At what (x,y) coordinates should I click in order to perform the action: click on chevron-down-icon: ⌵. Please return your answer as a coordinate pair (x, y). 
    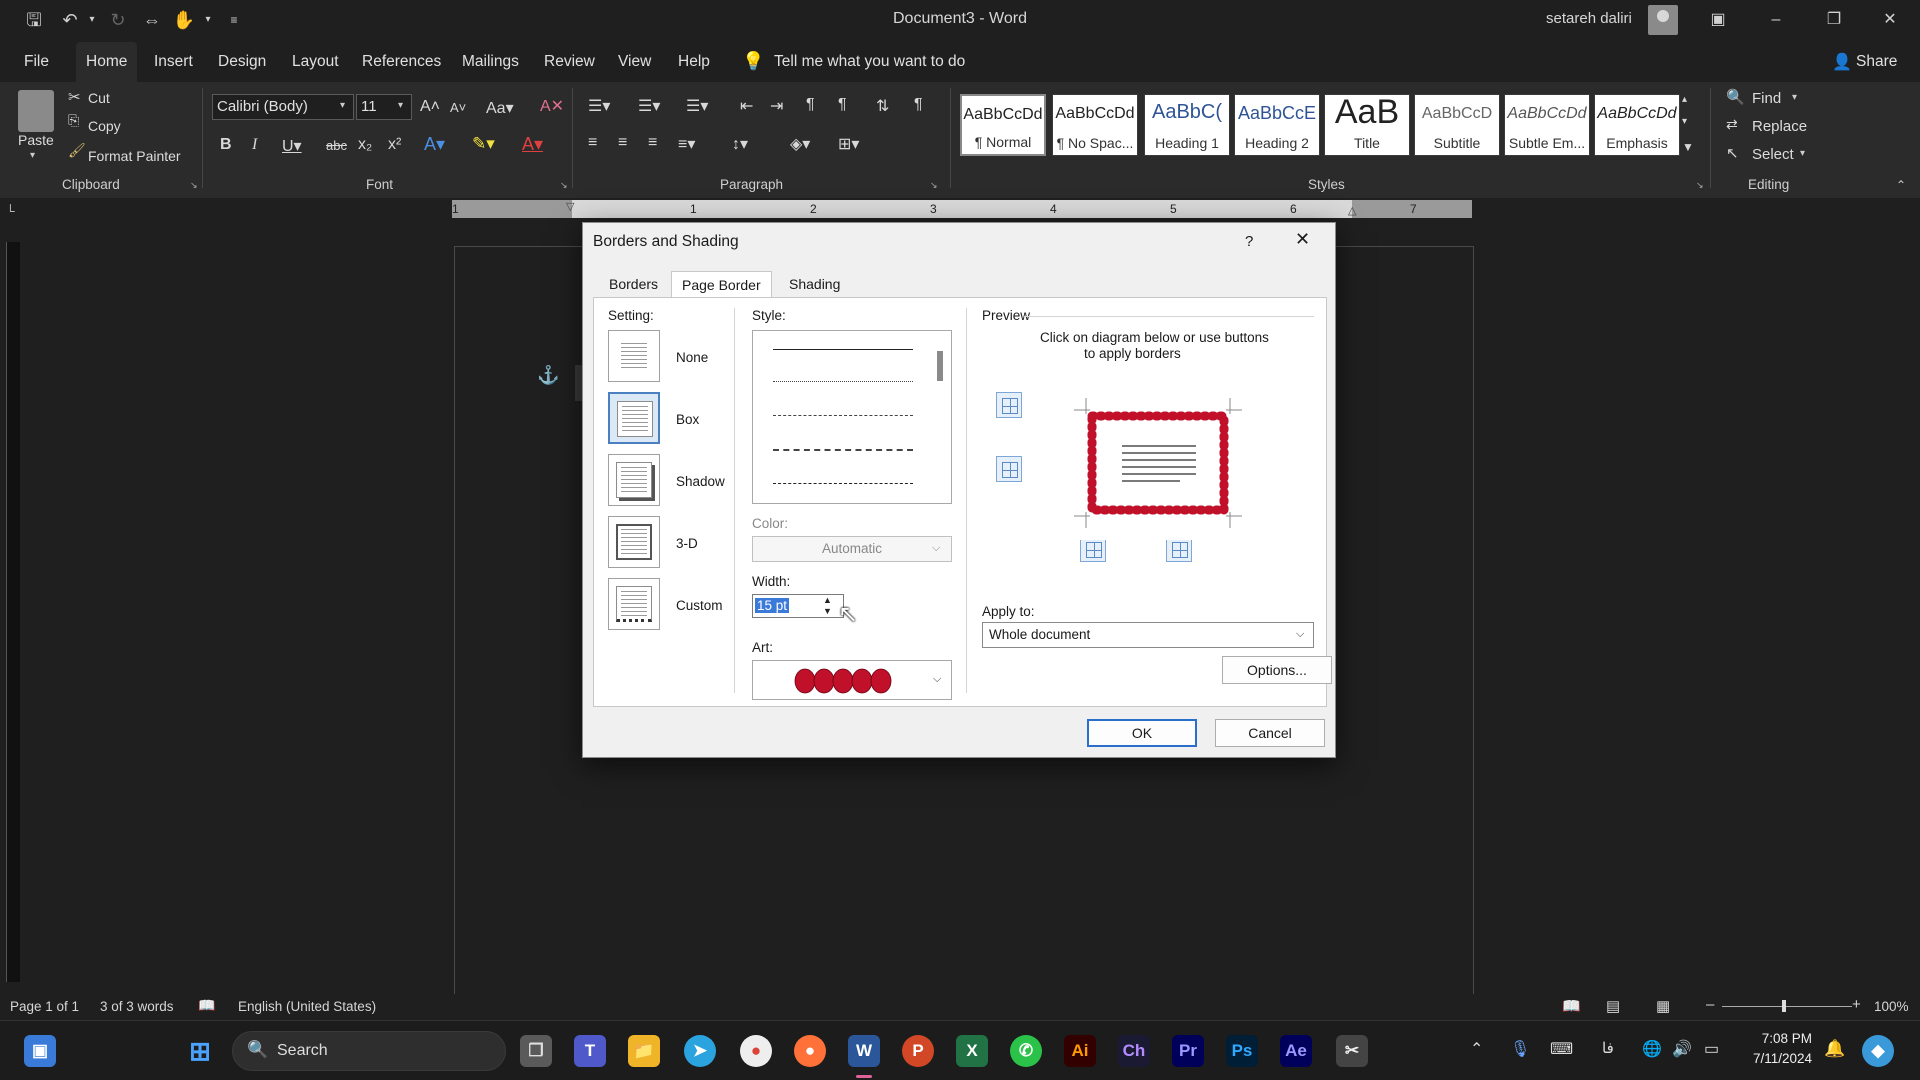
    Looking at the image, I should click on (937, 679).